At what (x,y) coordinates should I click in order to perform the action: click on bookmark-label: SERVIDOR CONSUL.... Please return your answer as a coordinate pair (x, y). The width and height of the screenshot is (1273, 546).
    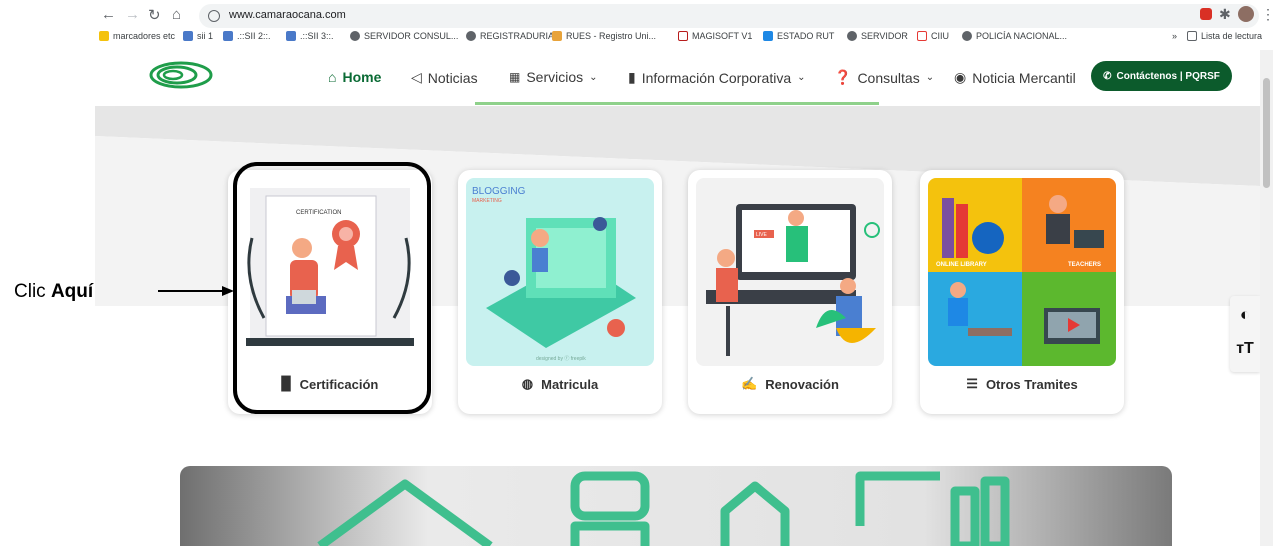
    Looking at the image, I should click on (411, 36).